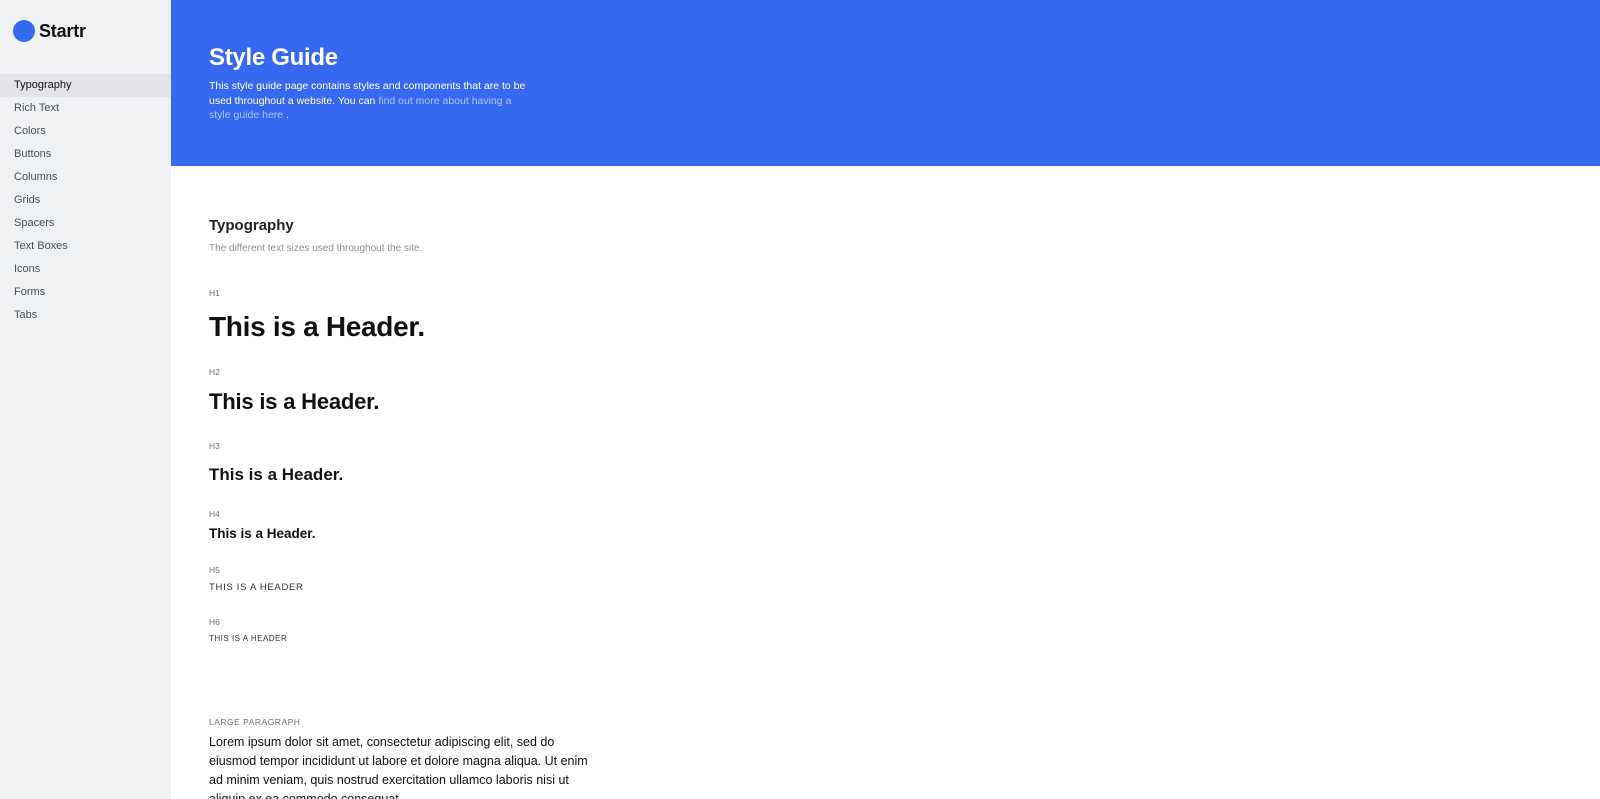 The width and height of the screenshot is (1600, 799). Describe the element at coordinates (276, 474) in the screenshot. I see `h3-sample: This is a Header.` at that location.